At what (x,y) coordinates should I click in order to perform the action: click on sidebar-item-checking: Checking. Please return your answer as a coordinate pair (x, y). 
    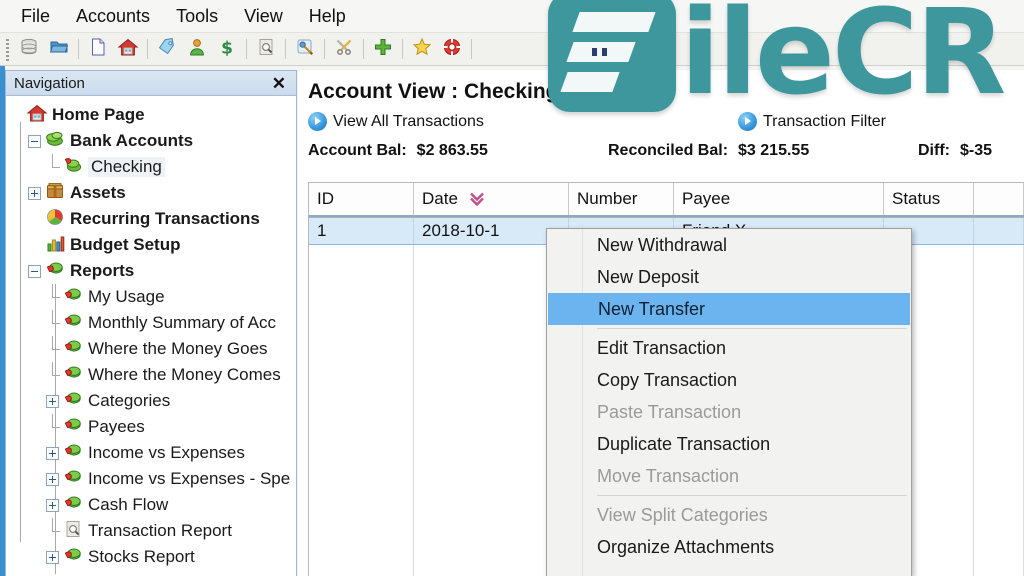
    Looking at the image, I should click on (151, 167).